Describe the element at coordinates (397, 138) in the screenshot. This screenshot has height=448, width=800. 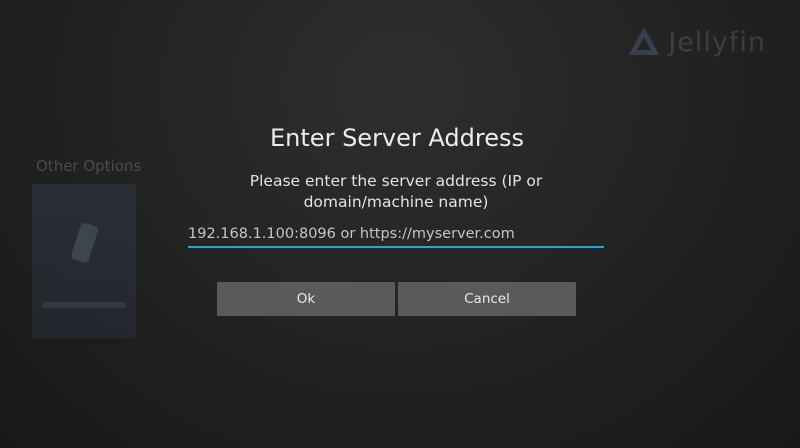
I see `dialog-title: Enter Server Address` at that location.